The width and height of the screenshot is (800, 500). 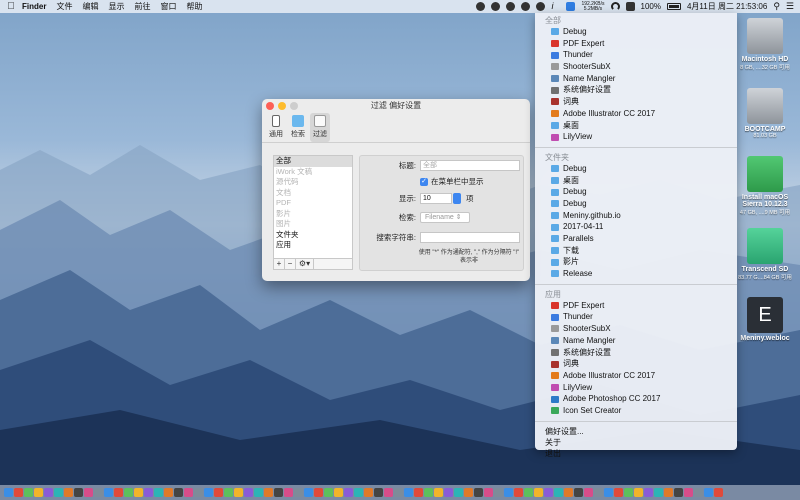 What do you see at coordinates (636, 79) in the screenshot?
I see `menu-all-item: Name Mangler` at bounding box center [636, 79].